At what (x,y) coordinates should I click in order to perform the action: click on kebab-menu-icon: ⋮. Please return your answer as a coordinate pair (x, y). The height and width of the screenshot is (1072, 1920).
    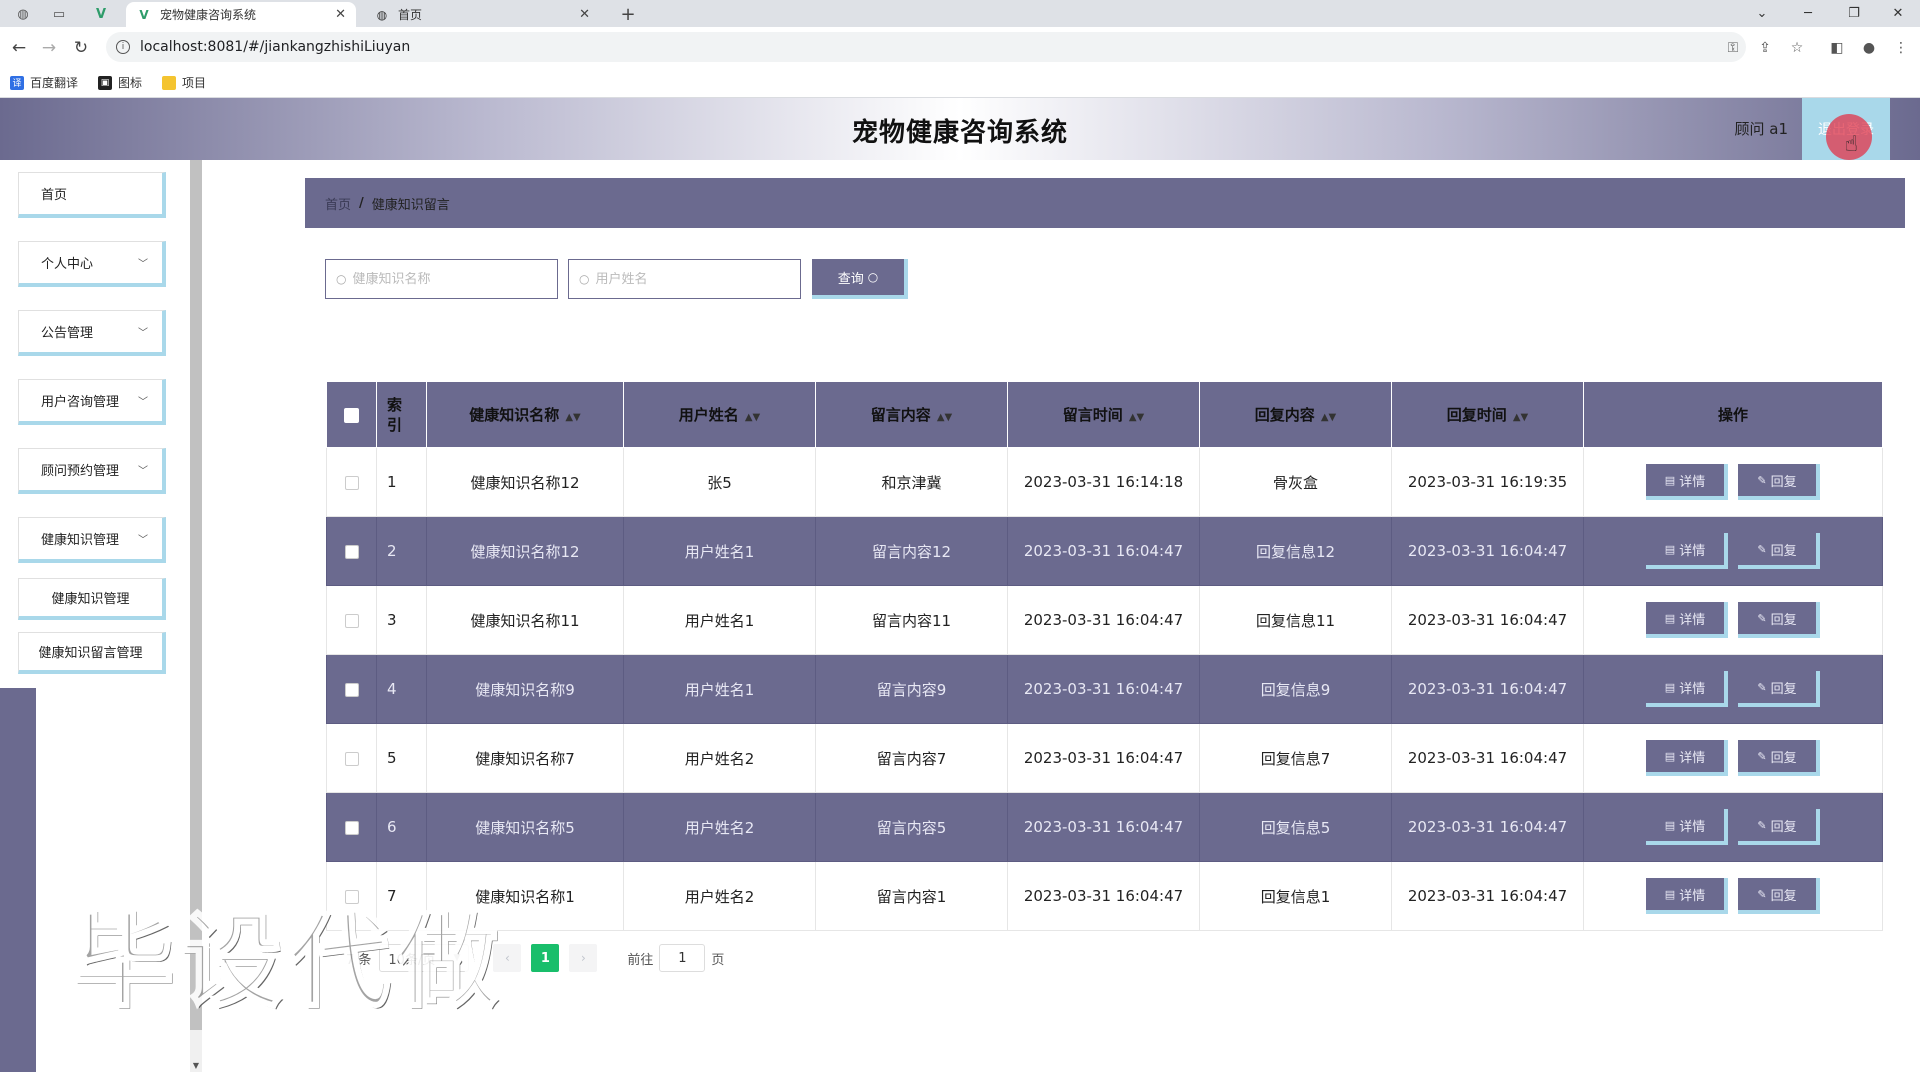
    Looking at the image, I should click on (1901, 48).